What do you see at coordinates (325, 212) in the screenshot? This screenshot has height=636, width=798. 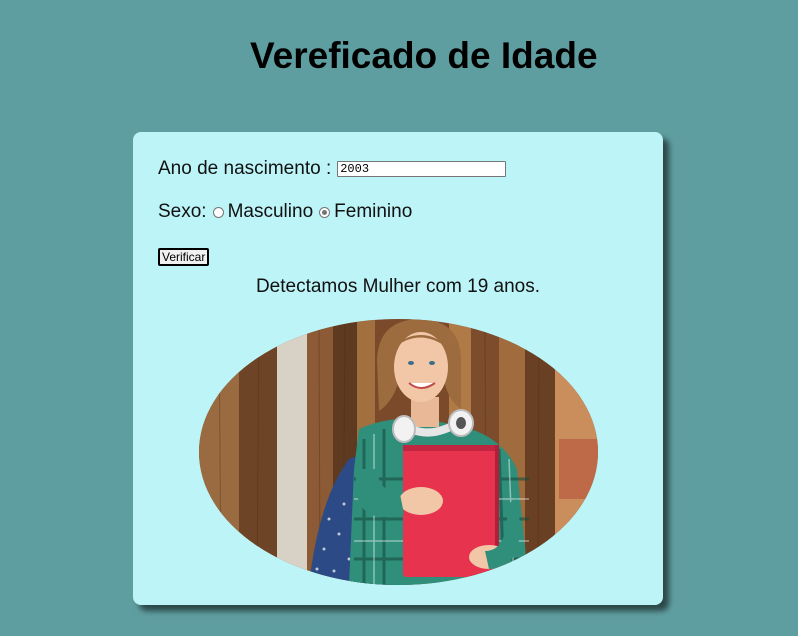 I see `radio-feminino` at bounding box center [325, 212].